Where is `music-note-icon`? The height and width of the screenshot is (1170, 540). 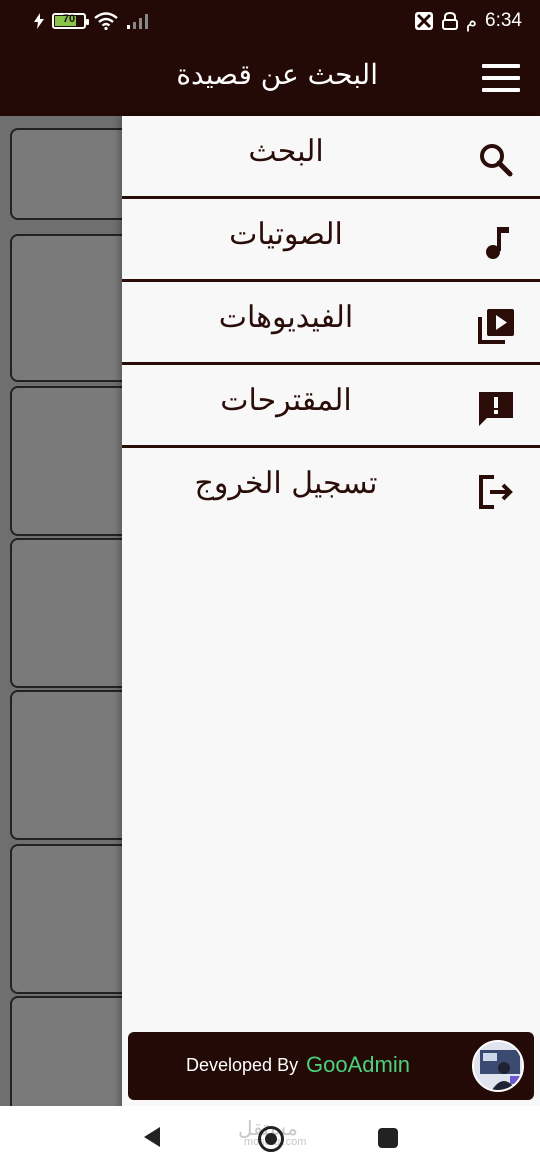 music-note-icon is located at coordinates (497, 243).